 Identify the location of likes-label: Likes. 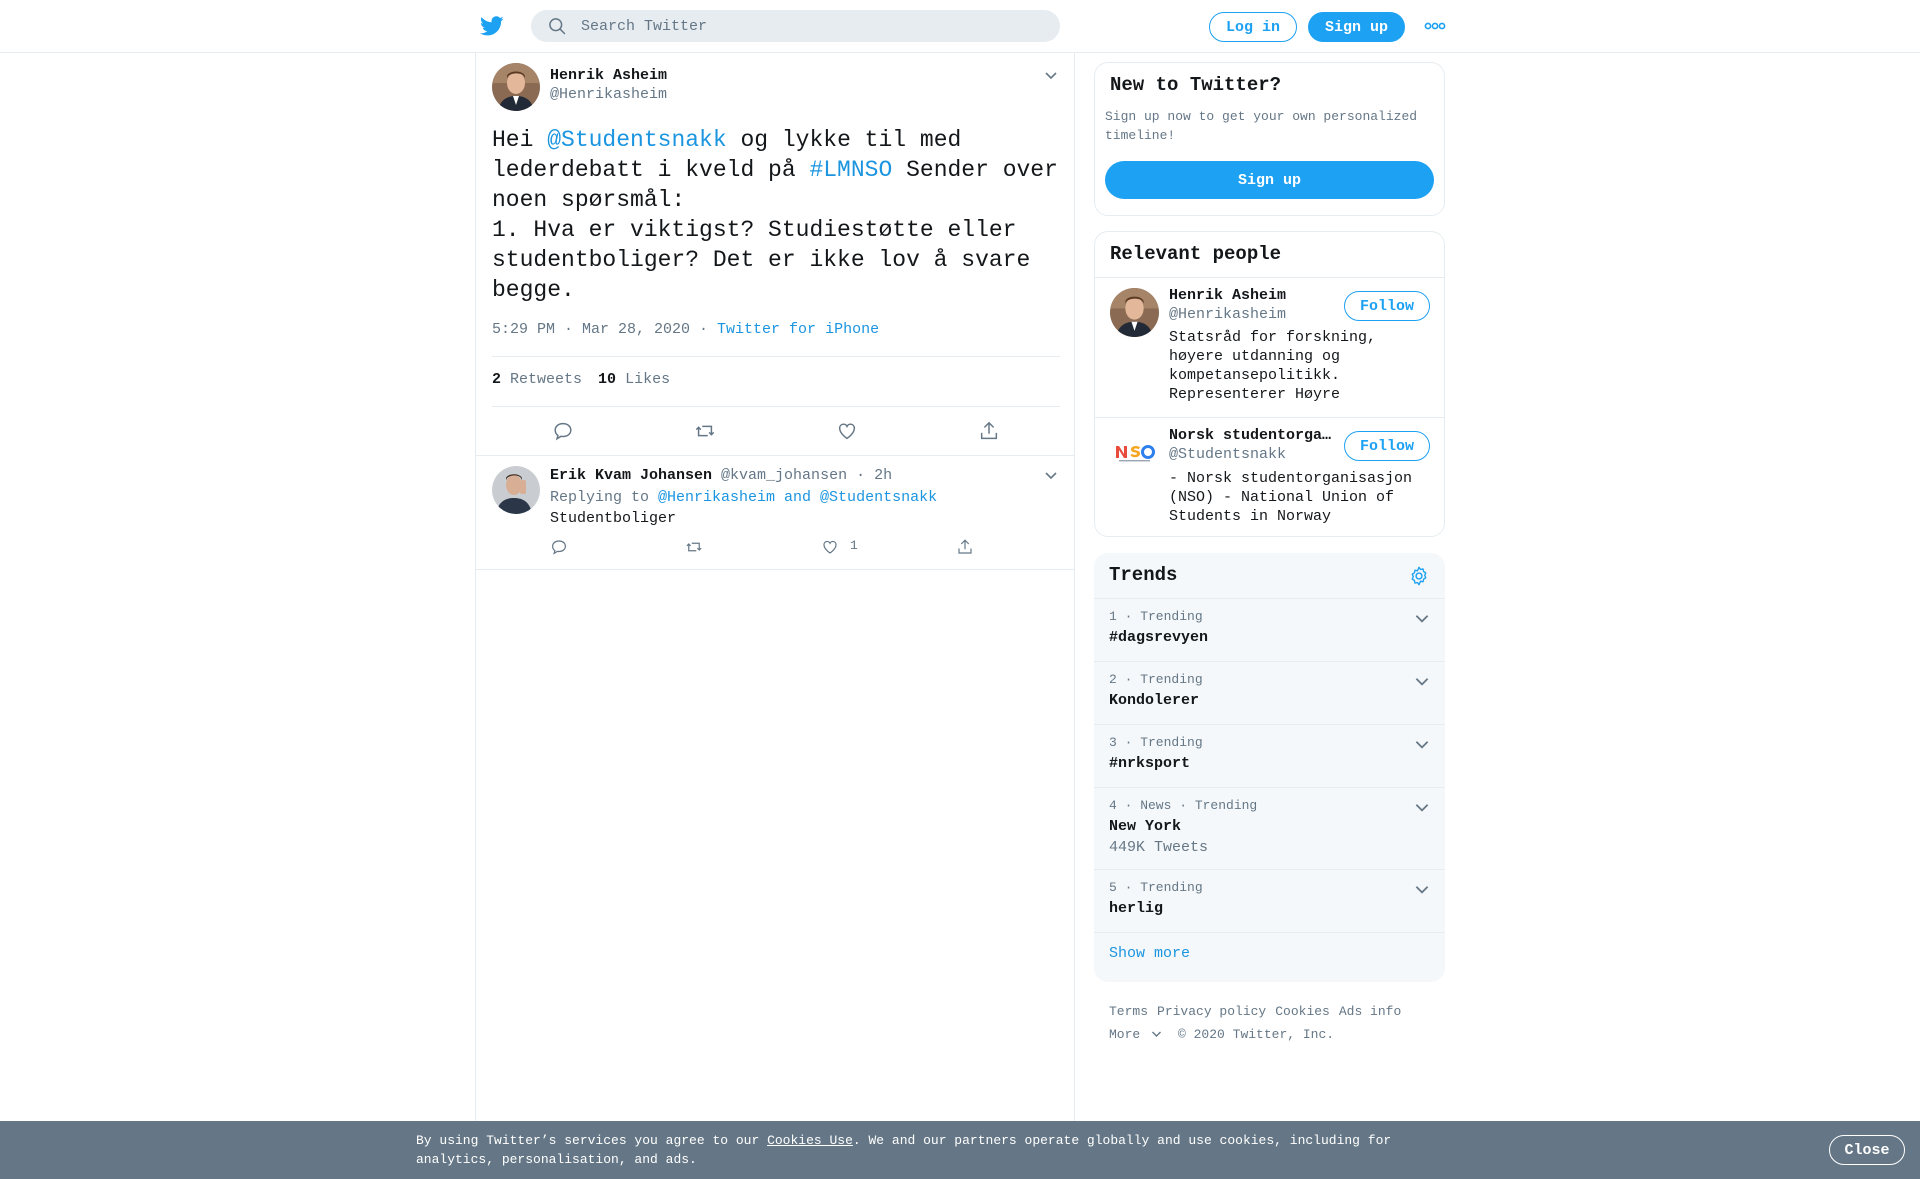
(648, 379).